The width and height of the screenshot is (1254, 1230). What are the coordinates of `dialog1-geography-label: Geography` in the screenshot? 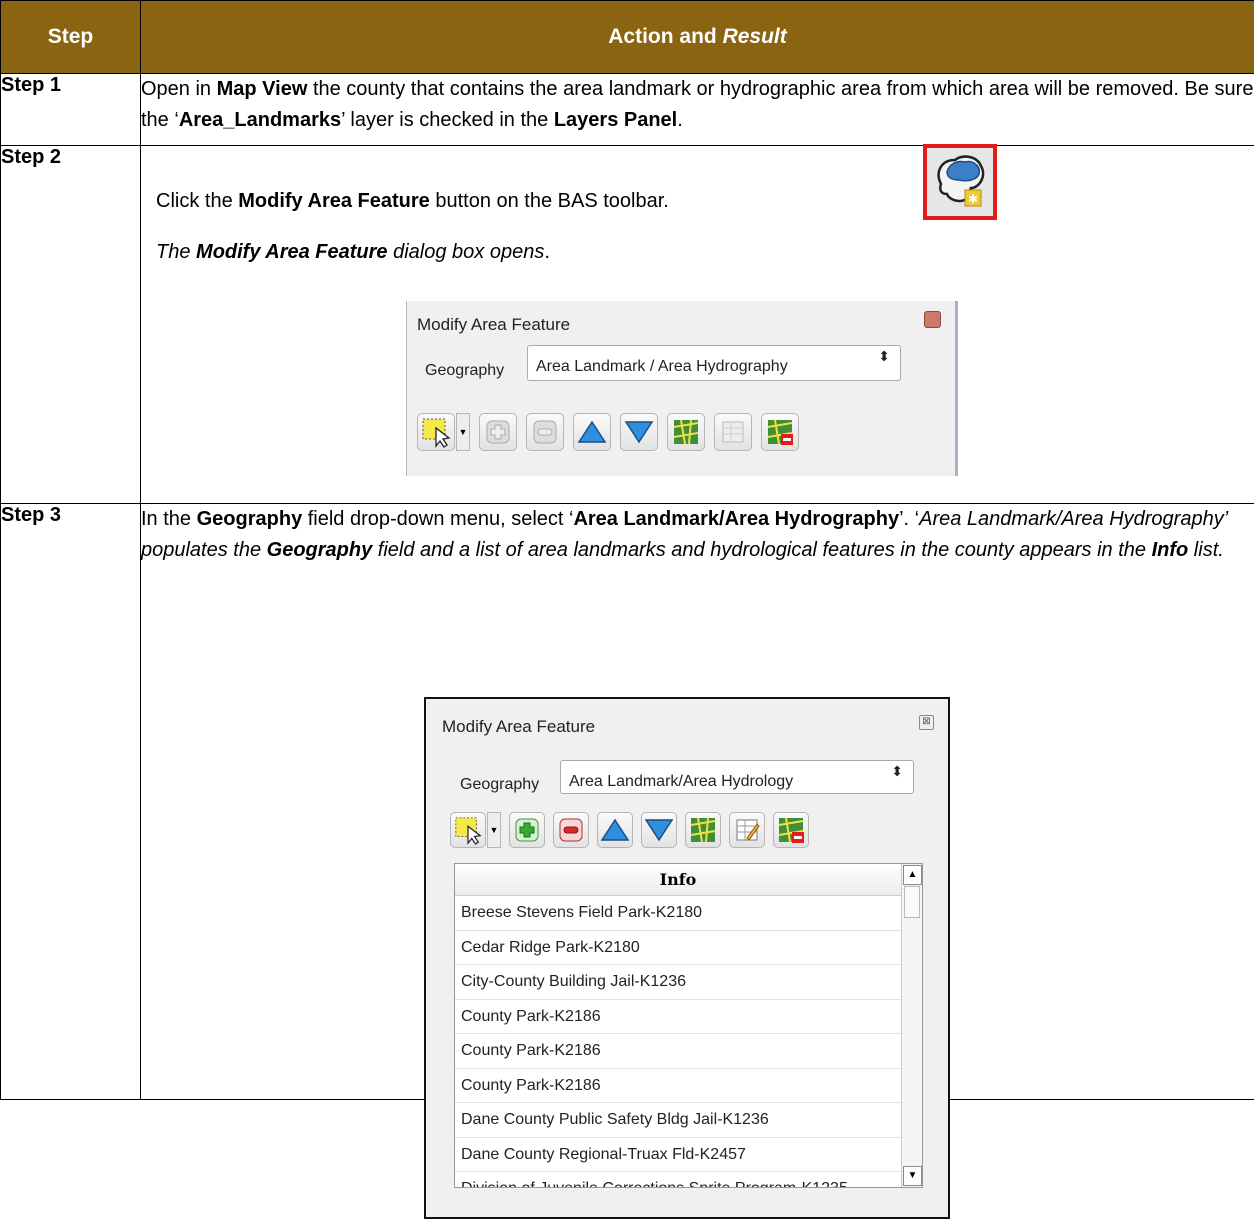 It's located at (465, 370).